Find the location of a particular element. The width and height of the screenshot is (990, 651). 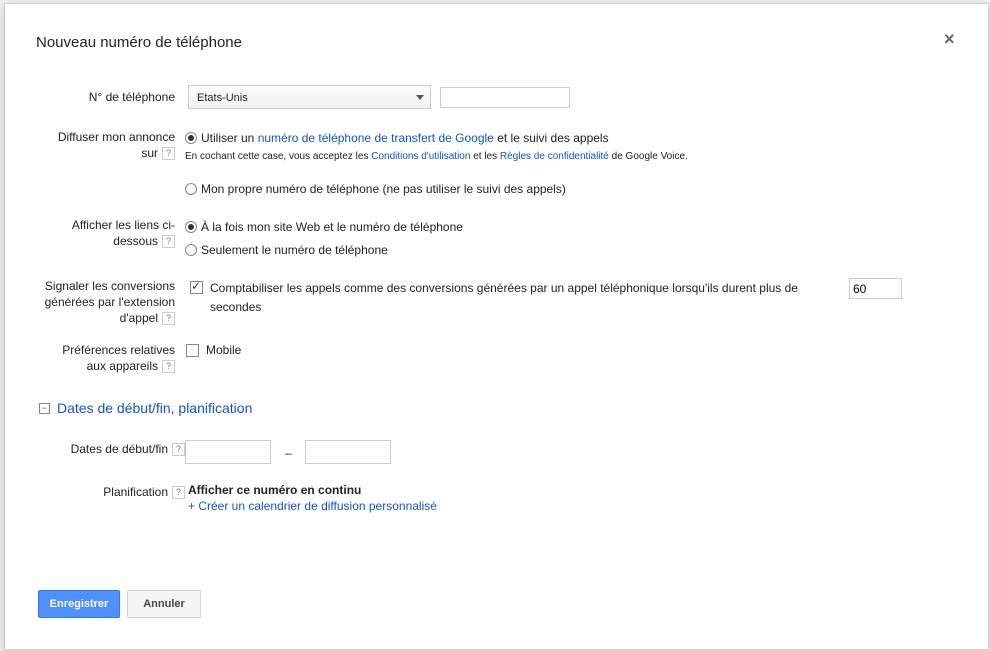

count-calls-checkbox is located at coordinates (196, 286).